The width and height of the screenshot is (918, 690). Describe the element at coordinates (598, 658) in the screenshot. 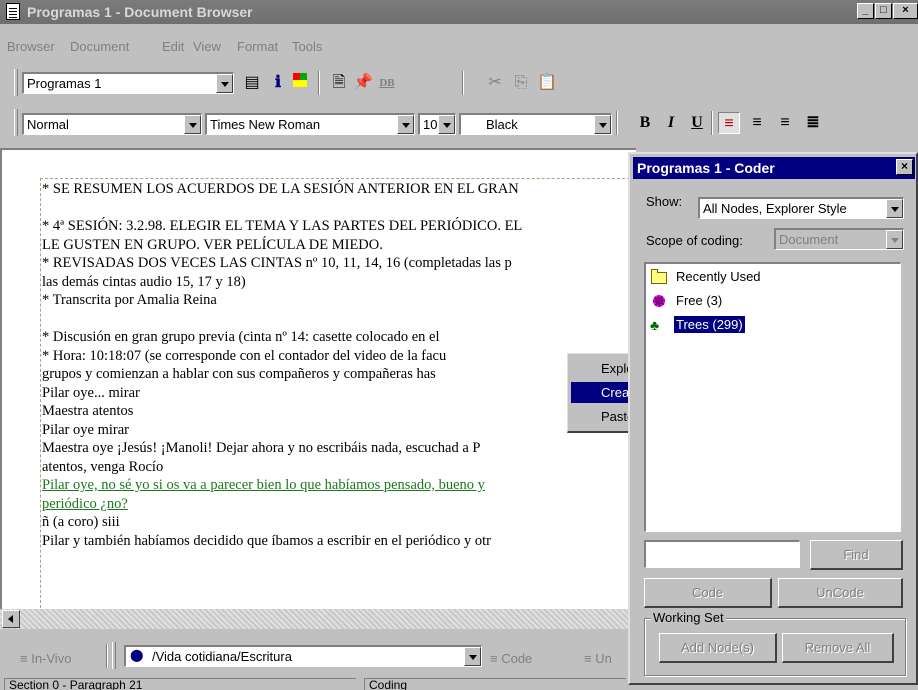

I see `uncode-button: ≡ Un` at that location.